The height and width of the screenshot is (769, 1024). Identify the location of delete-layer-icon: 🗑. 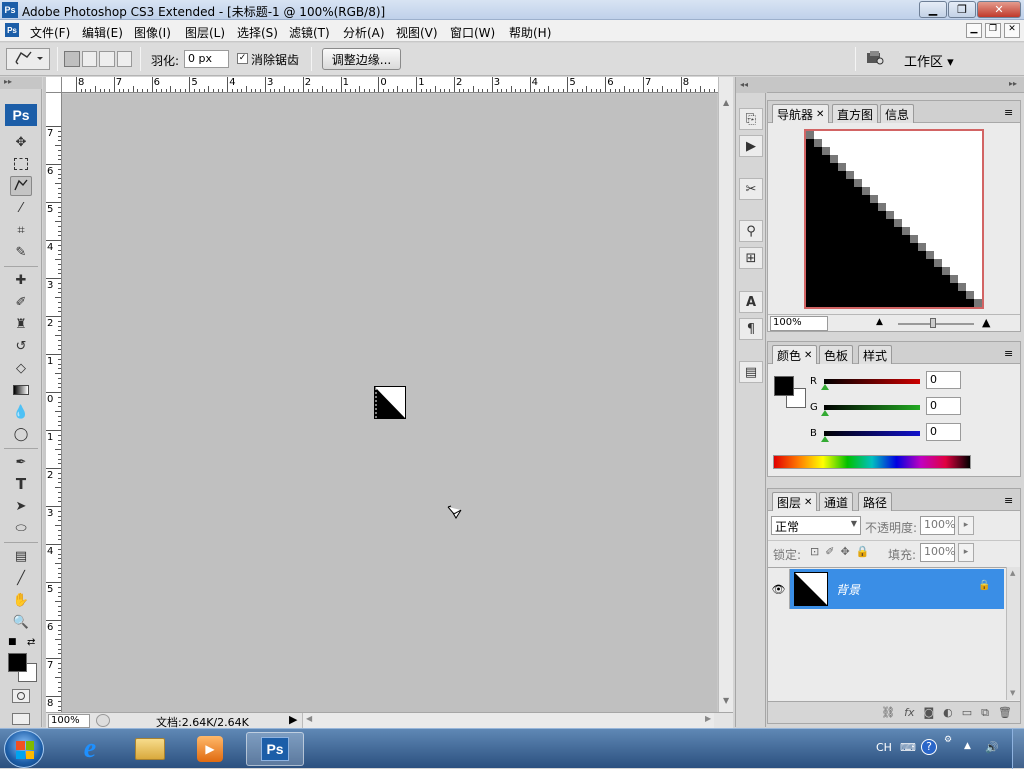
(1005, 712).